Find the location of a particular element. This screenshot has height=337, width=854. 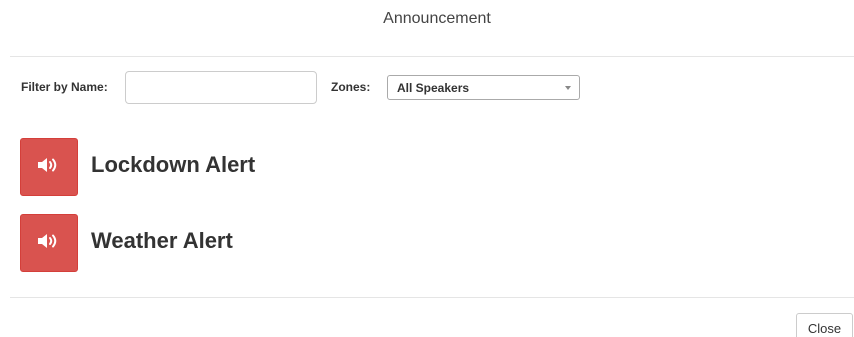

zones-select: All Speakers is located at coordinates (483, 87).